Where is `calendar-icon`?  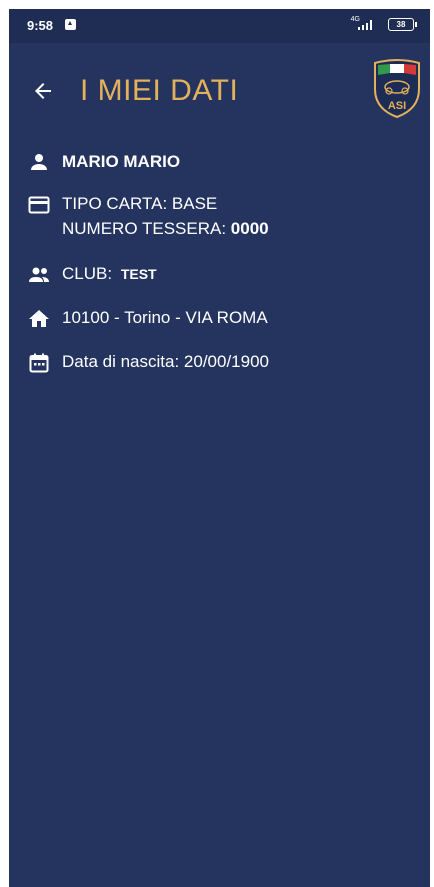
calendar-icon is located at coordinates (39, 363).